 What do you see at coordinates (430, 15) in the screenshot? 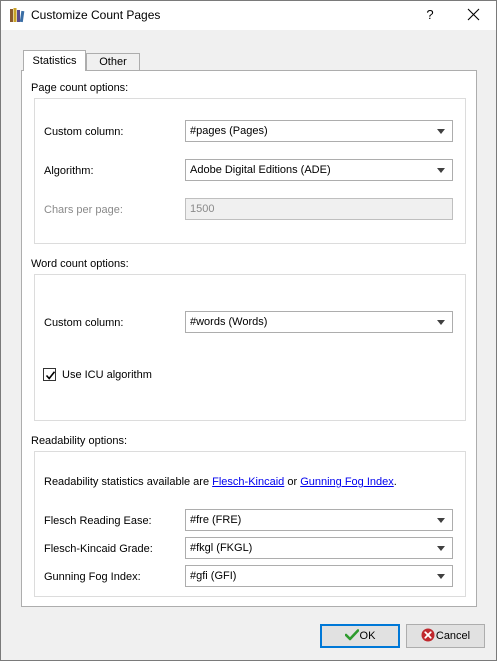
I see `help-button: ?` at bounding box center [430, 15].